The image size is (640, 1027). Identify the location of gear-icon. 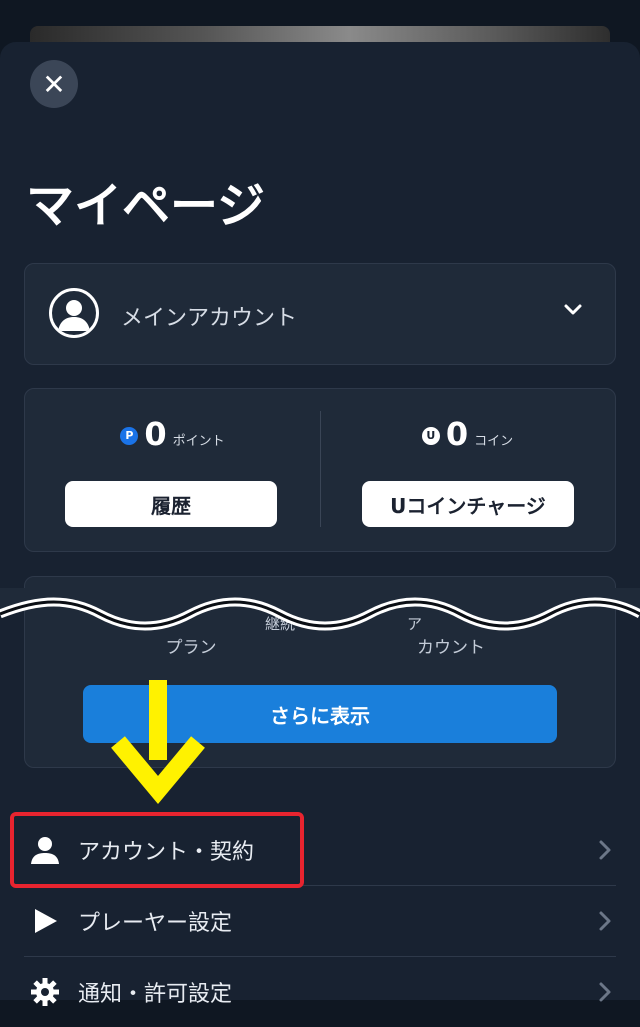
(45, 992).